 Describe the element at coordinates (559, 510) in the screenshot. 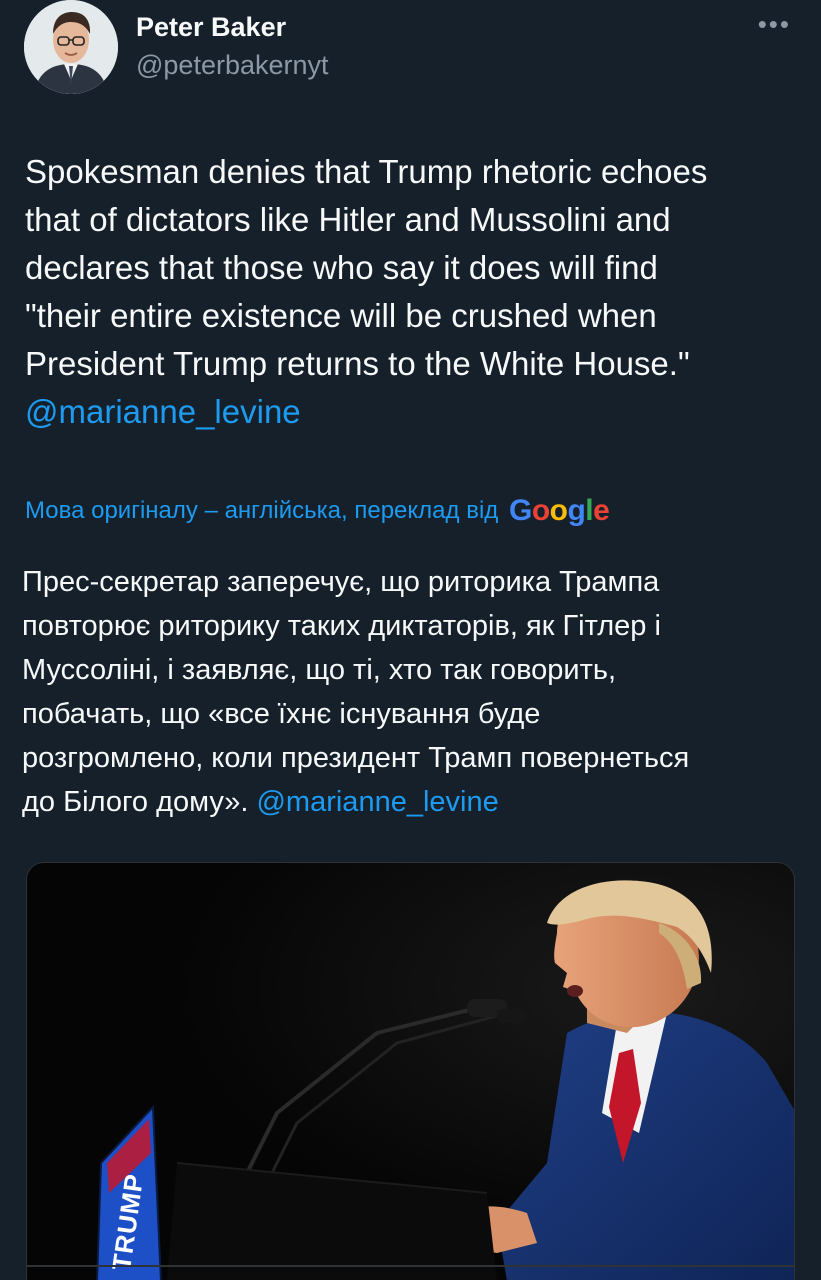

I see `google-logo: Google` at that location.